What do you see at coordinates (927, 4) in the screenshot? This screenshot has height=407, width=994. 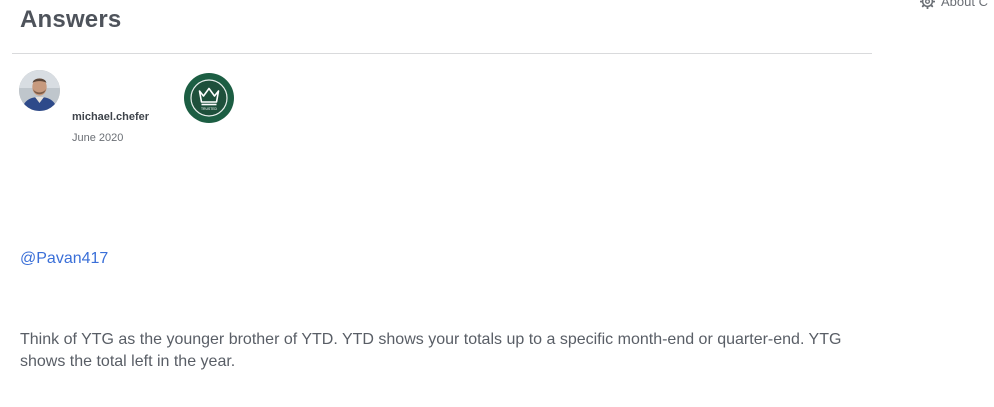 I see `gear-icon` at bounding box center [927, 4].